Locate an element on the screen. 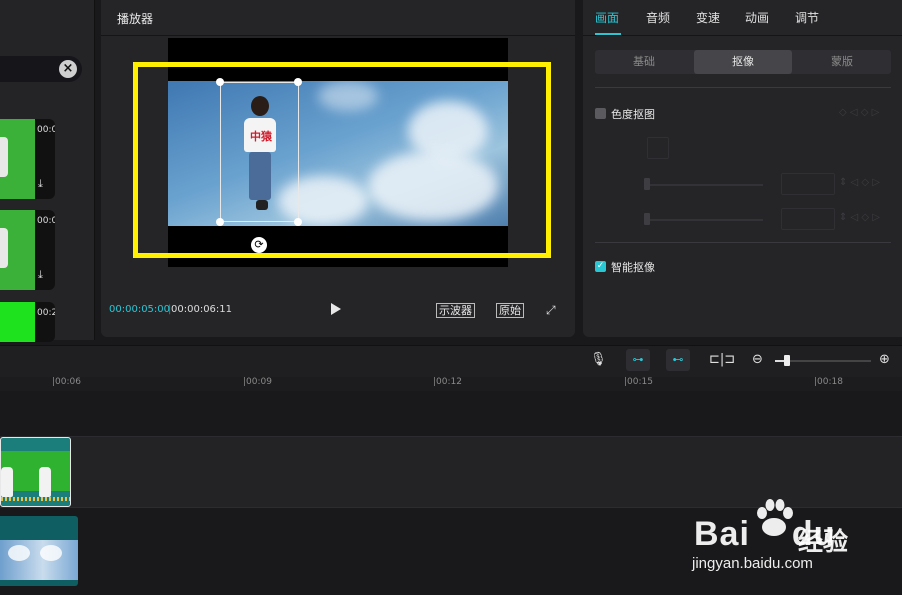 This screenshot has width=902, height=595. watermark-url: jingyan.baidu.com is located at coordinates (752, 563).